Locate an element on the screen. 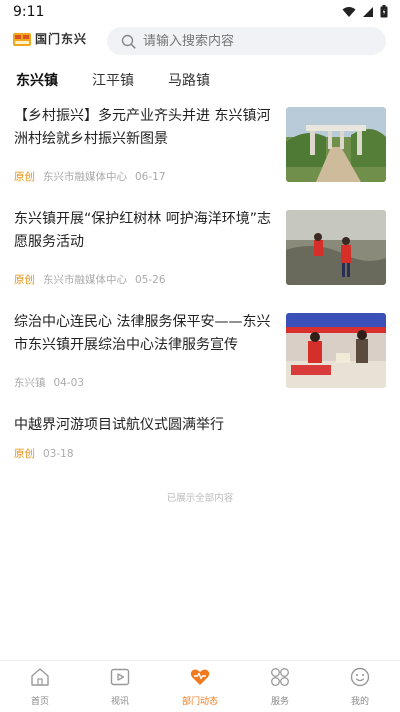  search-box is located at coordinates (246, 41).